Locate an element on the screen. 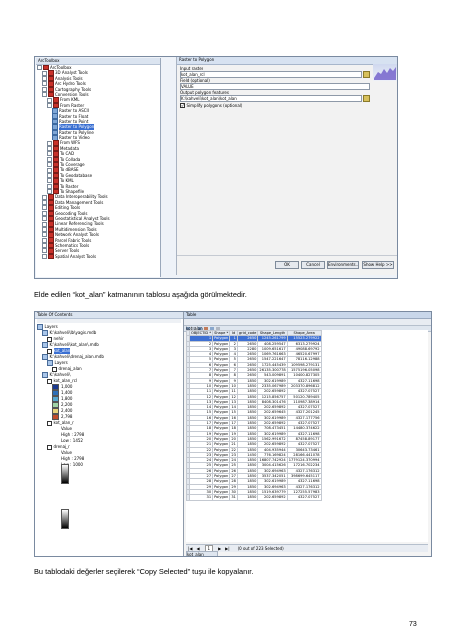 The image size is (453, 640). table-status-bar: |◀ ◀ 1 ▶ ▶| (0 out of 223 Selected) is located at coordinates (307, 548).